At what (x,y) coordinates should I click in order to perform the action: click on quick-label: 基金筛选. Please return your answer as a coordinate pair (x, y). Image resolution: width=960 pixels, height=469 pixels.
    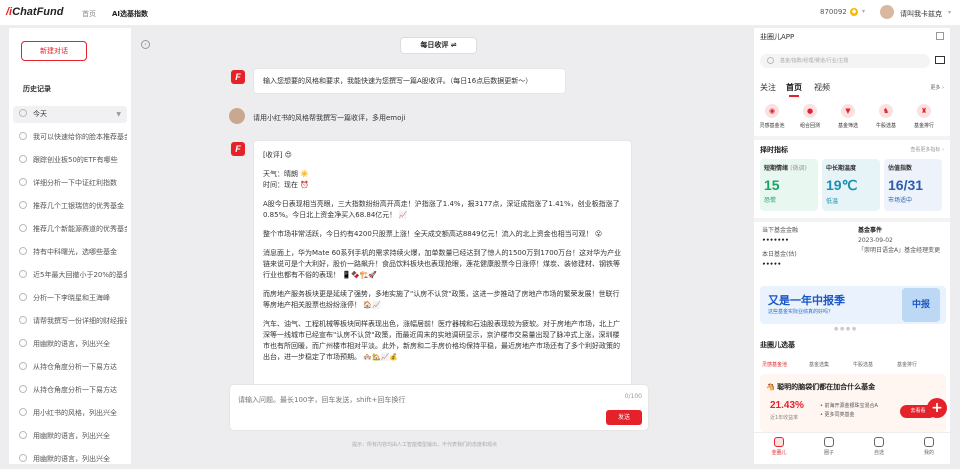
    Looking at the image, I should click on (847, 126).